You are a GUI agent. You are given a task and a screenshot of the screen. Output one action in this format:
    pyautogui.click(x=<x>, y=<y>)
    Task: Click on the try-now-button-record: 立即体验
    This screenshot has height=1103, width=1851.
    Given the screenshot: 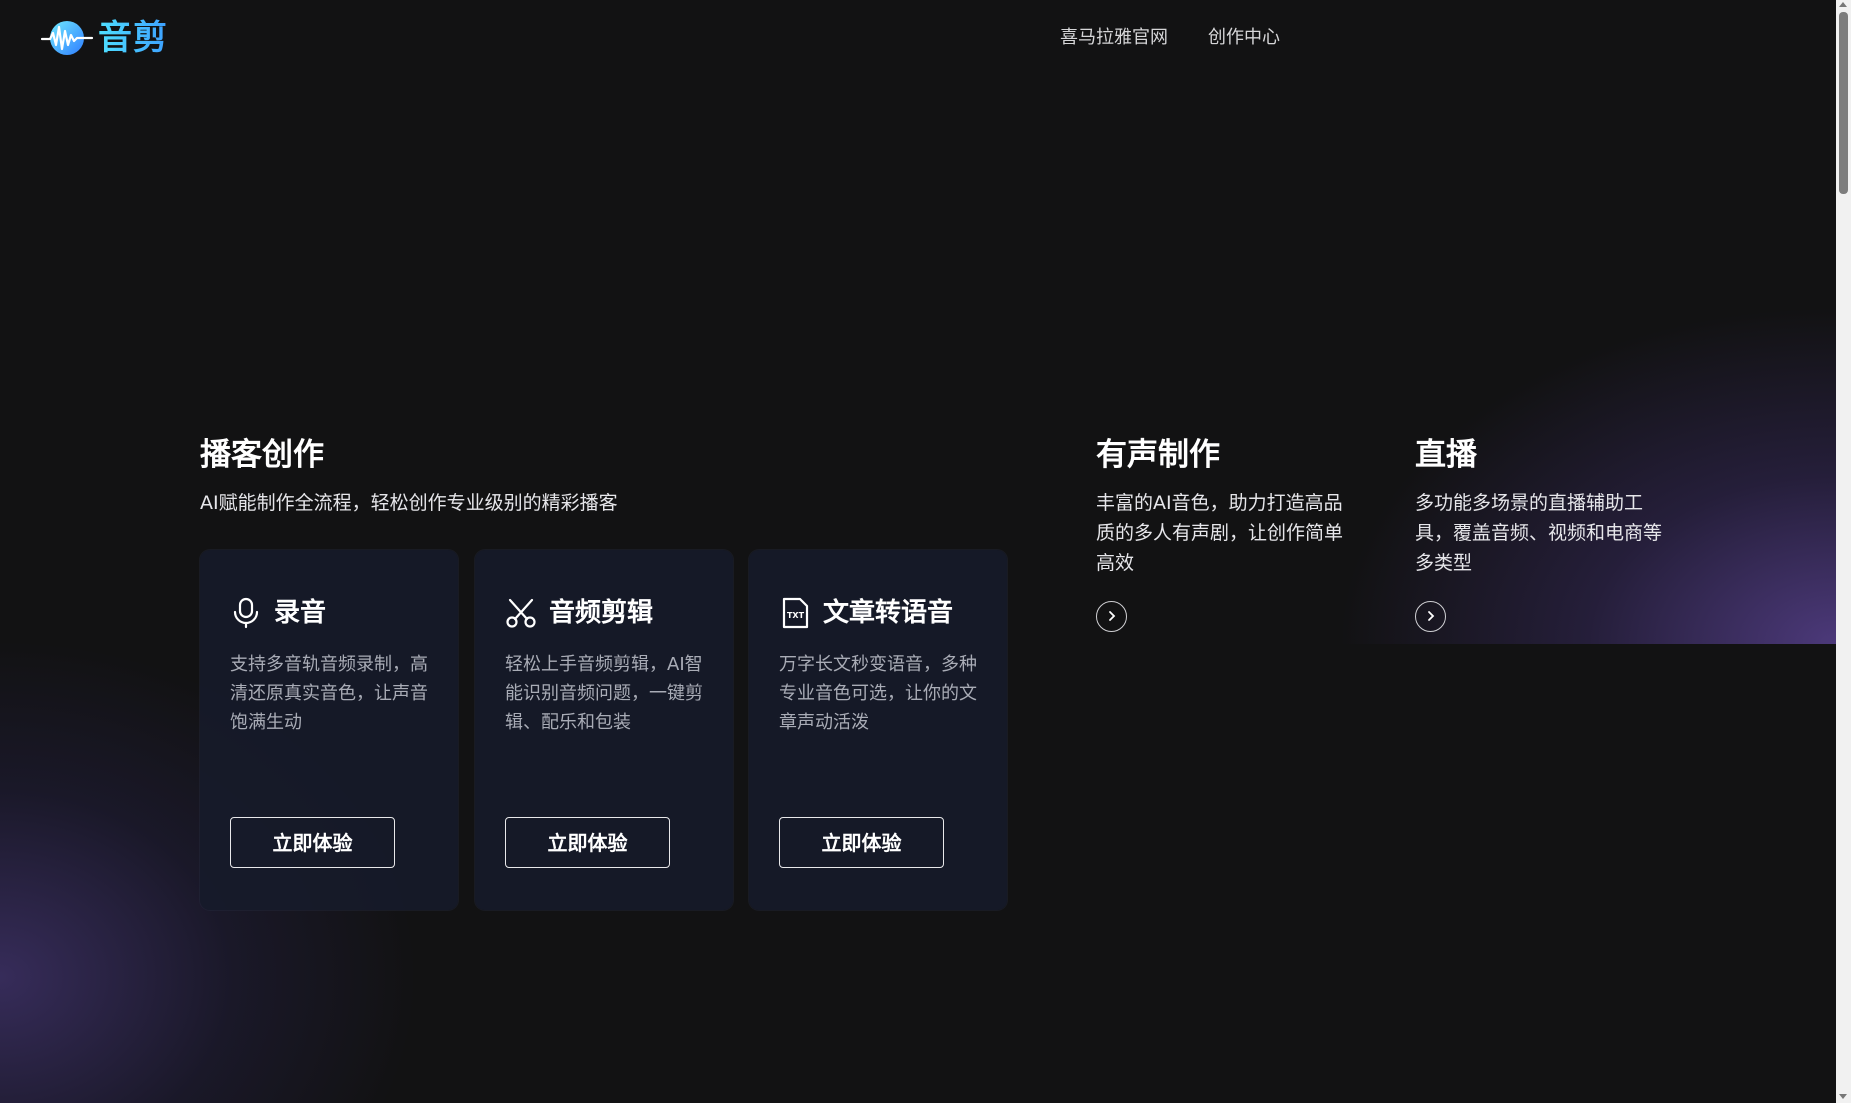 What is the action you would take?
    pyautogui.click(x=312, y=842)
    